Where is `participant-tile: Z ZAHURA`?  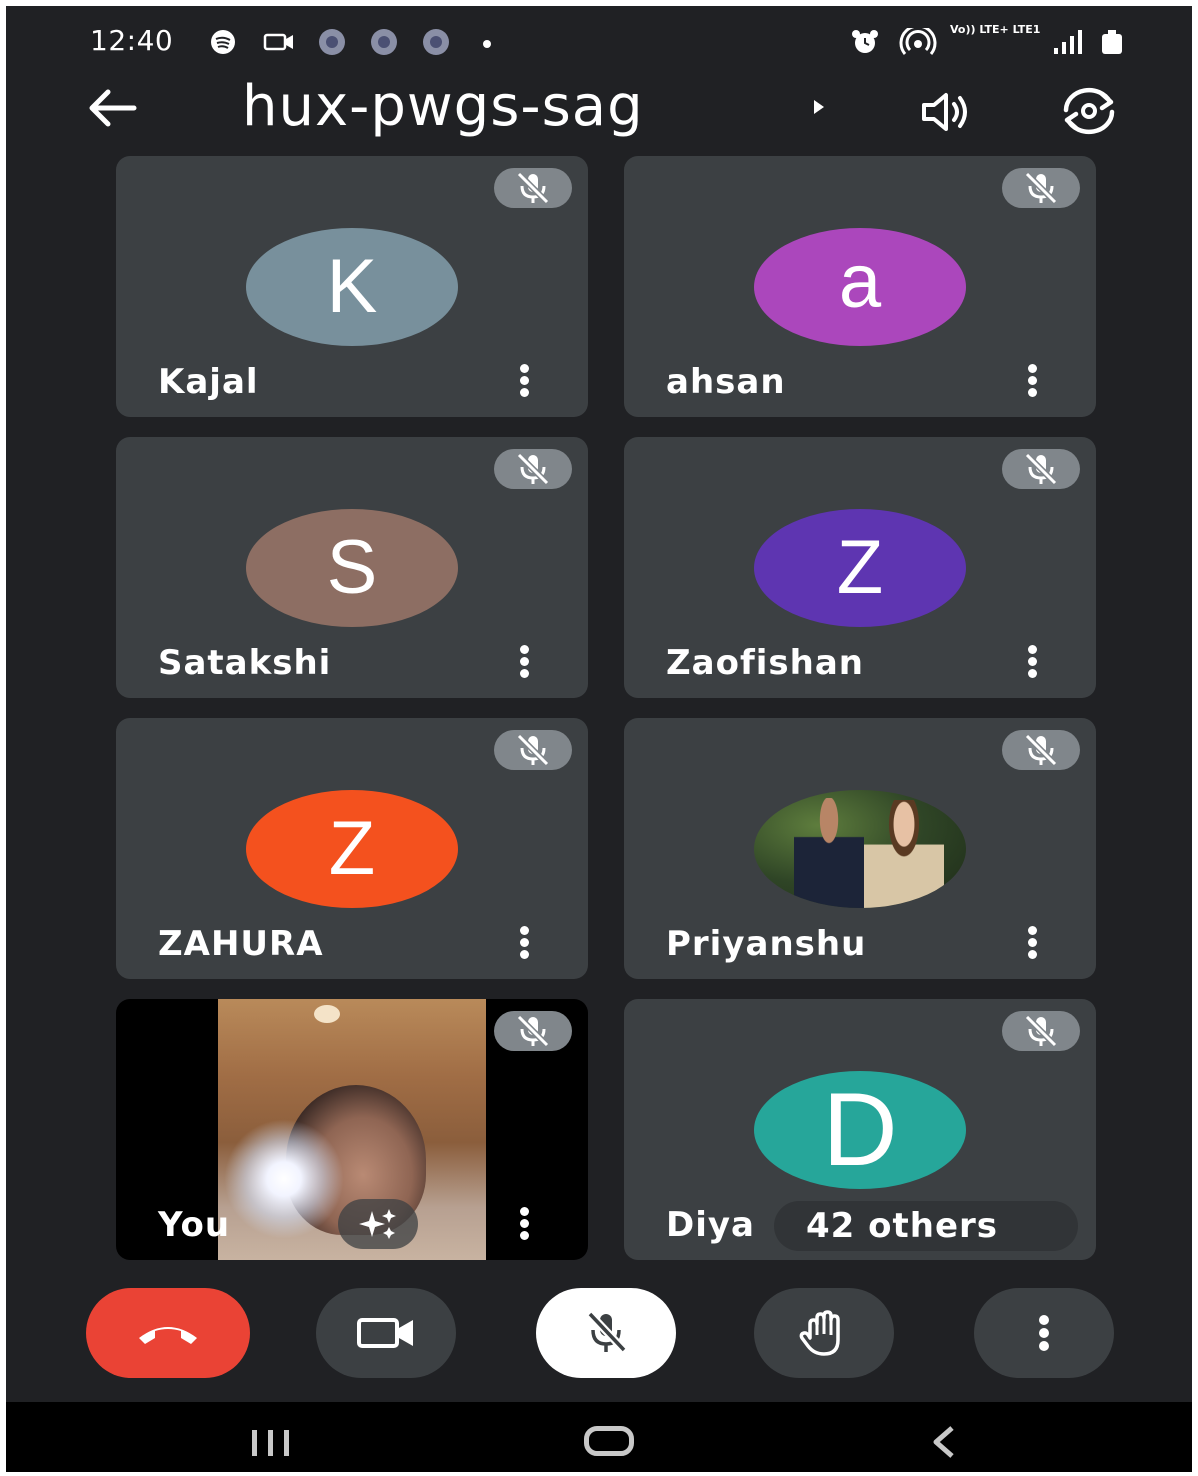
participant-tile: Z ZAHURA is located at coordinates (352, 848).